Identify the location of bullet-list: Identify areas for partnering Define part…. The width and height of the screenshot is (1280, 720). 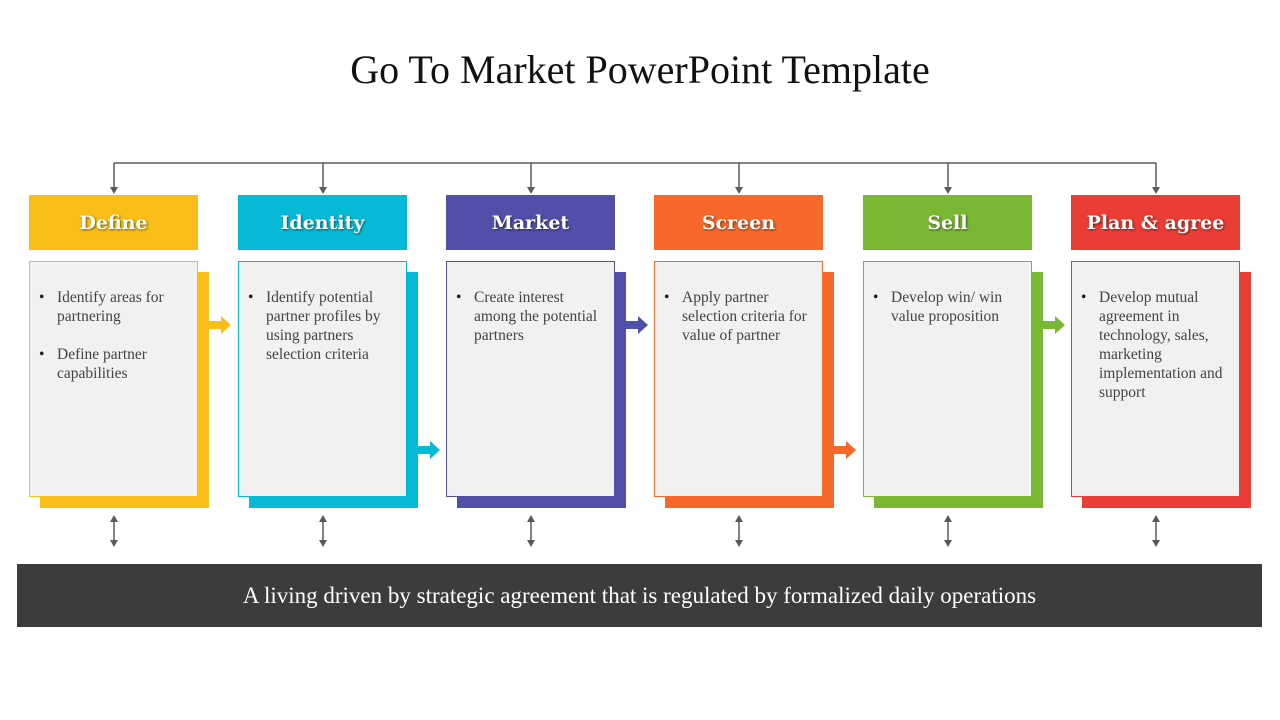
(113, 322).